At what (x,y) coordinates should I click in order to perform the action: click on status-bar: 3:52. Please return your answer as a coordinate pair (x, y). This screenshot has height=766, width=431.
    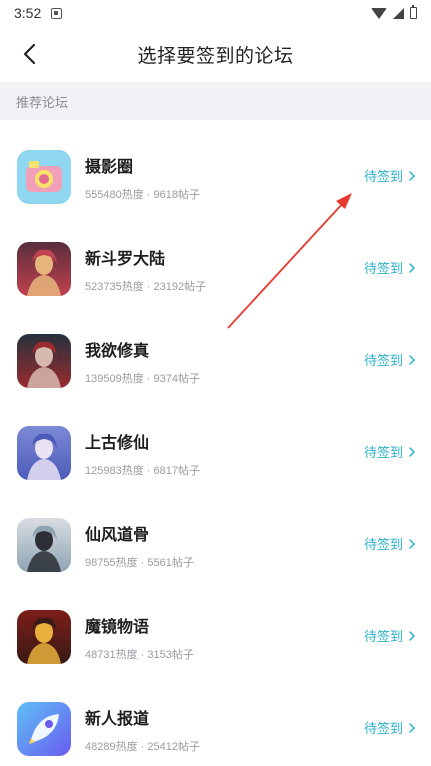
    Looking at the image, I should click on (215, 13).